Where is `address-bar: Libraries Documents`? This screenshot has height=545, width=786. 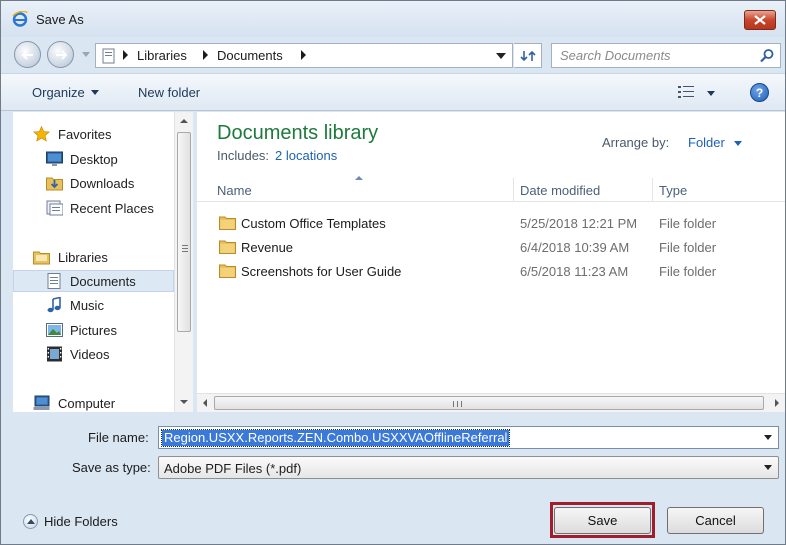
address-bar: Libraries Documents is located at coordinates (304, 55).